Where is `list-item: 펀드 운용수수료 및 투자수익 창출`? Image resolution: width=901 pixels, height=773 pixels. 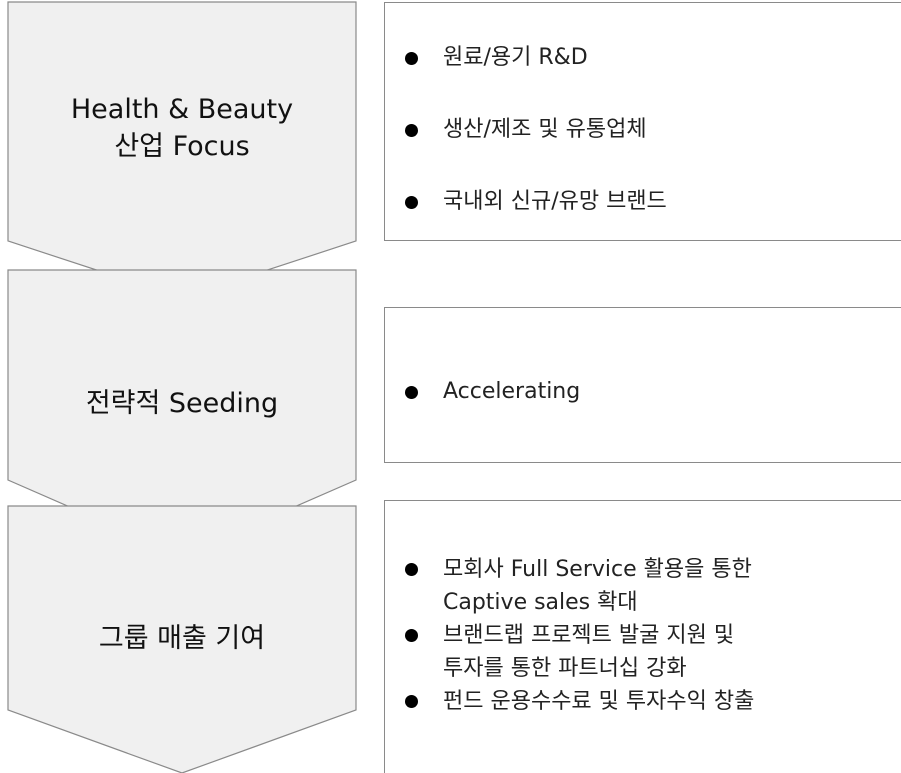 list-item: 펀드 운용수수료 및 투자수익 창출 is located at coordinates (643, 701).